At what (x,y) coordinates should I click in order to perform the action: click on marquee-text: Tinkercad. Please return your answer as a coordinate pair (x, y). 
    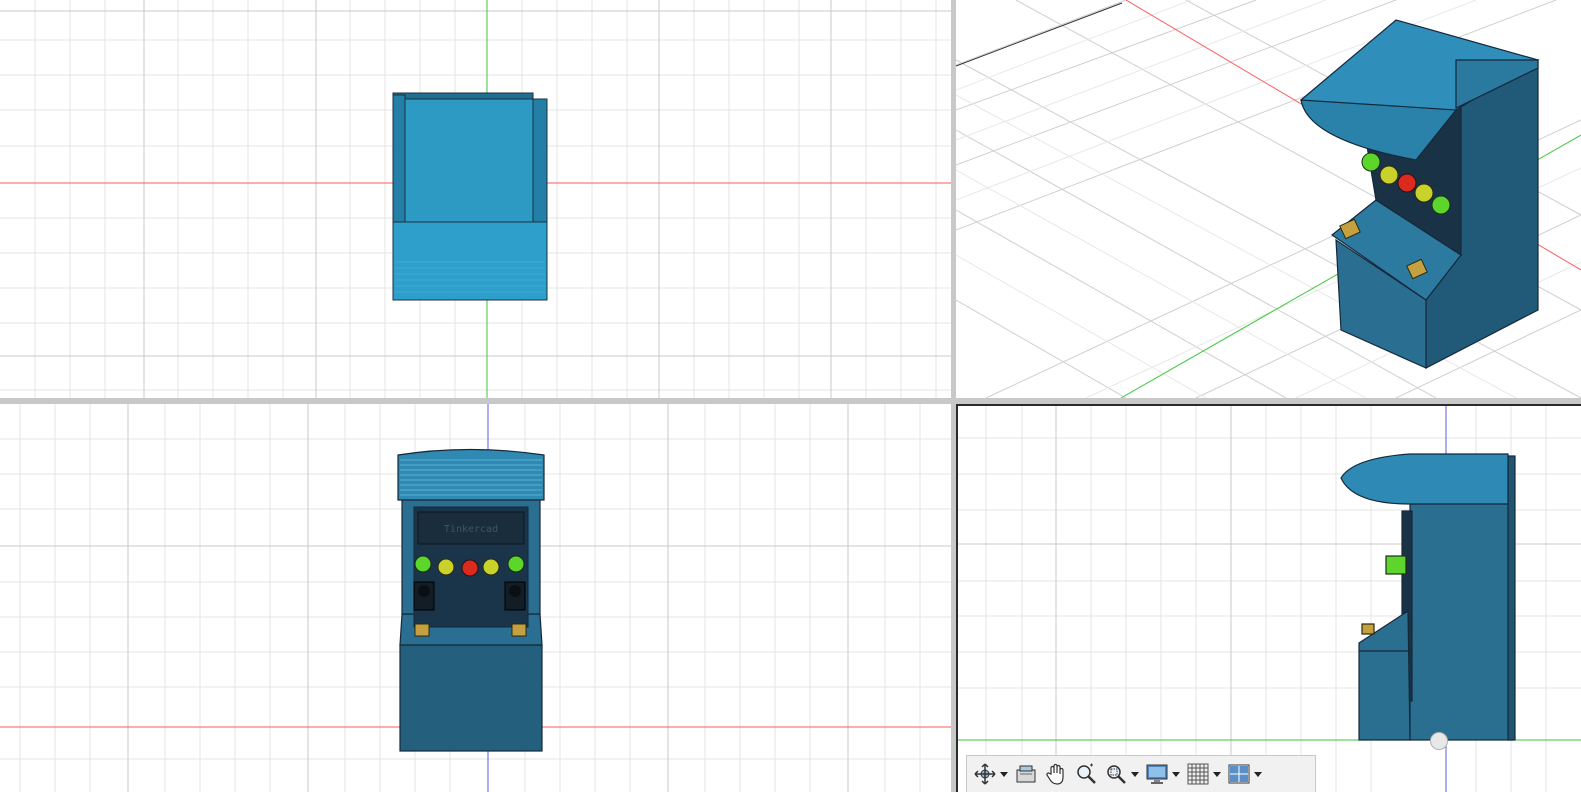
    Looking at the image, I should click on (471, 529).